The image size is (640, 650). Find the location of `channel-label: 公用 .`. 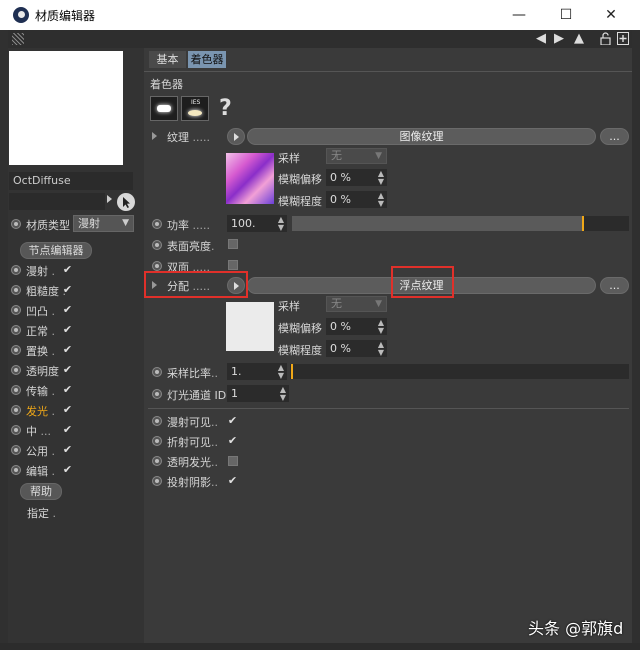

channel-label: 公用 . is located at coordinates (40, 451).